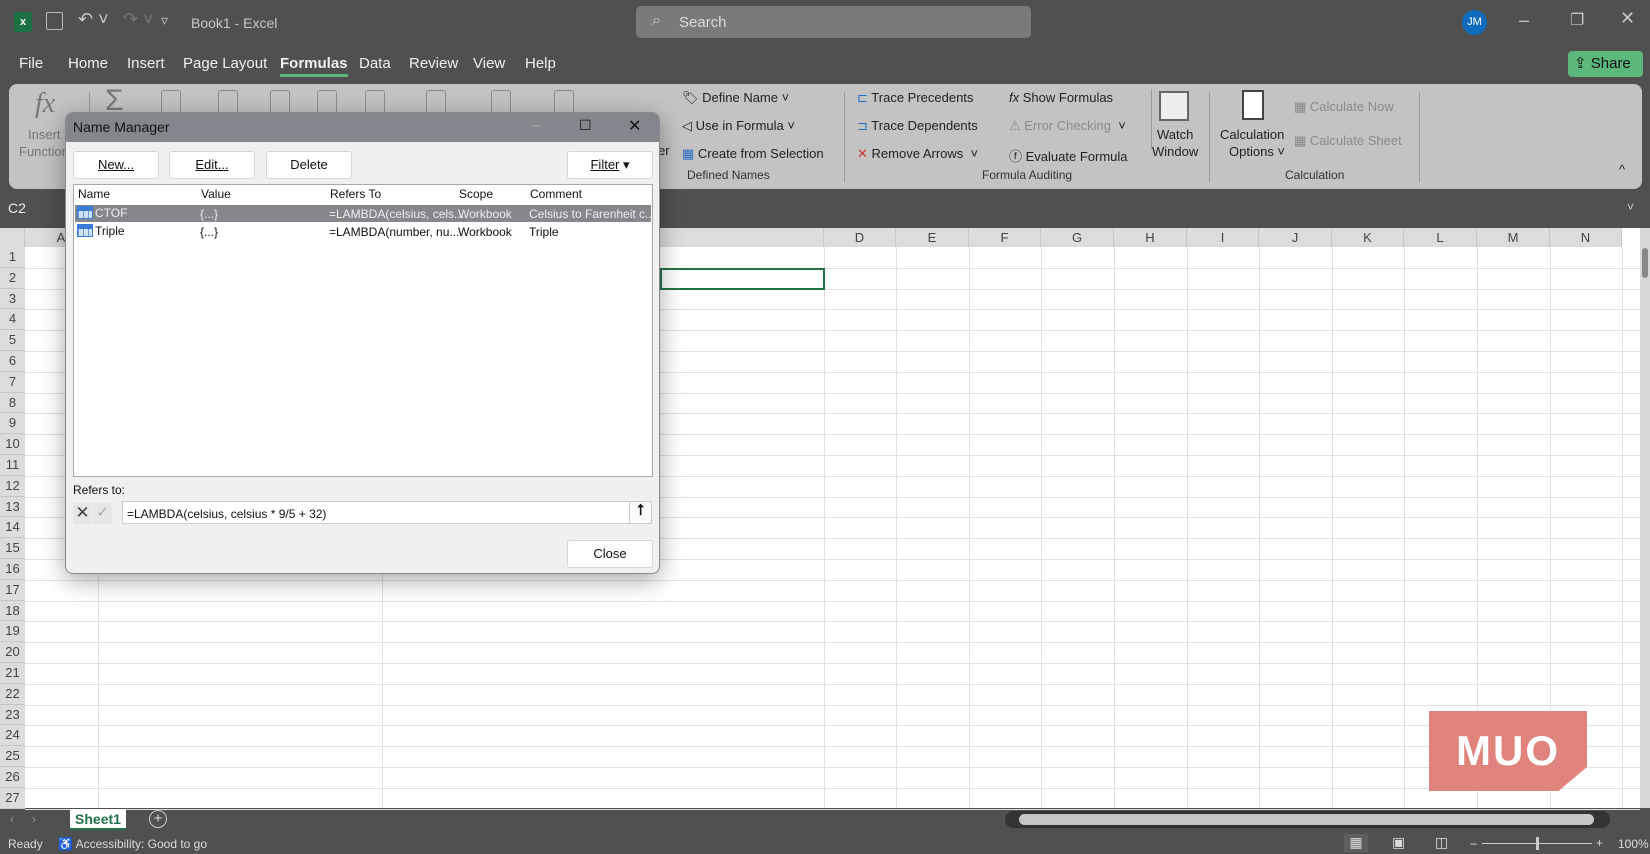  What do you see at coordinates (1398, 842) in the screenshot?
I see `page-layout-view-button: ▣` at bounding box center [1398, 842].